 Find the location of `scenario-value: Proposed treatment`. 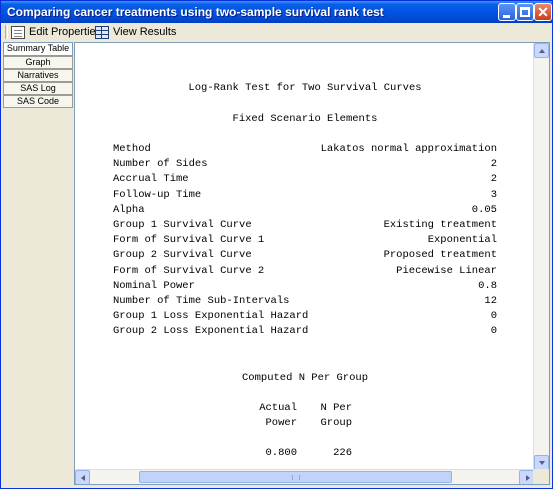

scenario-value: Proposed treatment is located at coordinates (440, 255).